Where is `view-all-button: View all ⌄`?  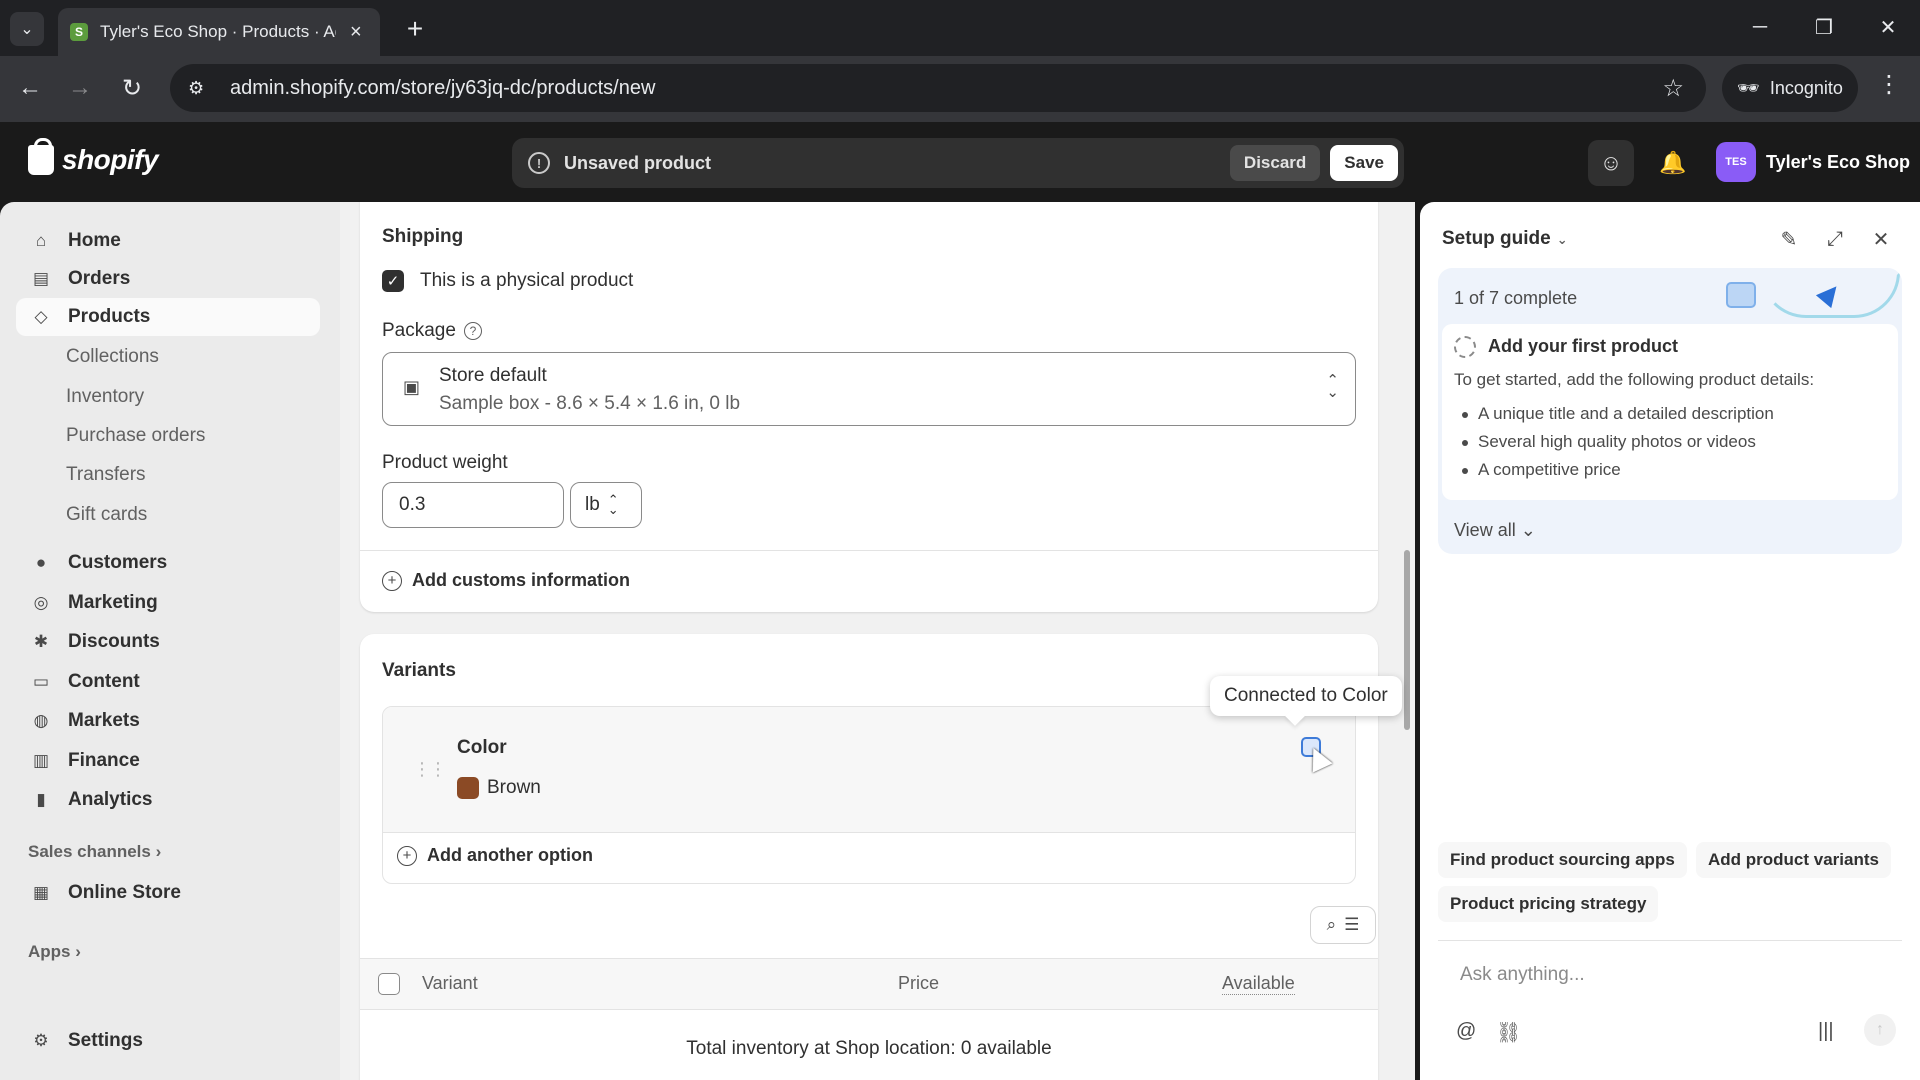 view-all-button: View all ⌄ is located at coordinates (1495, 530).